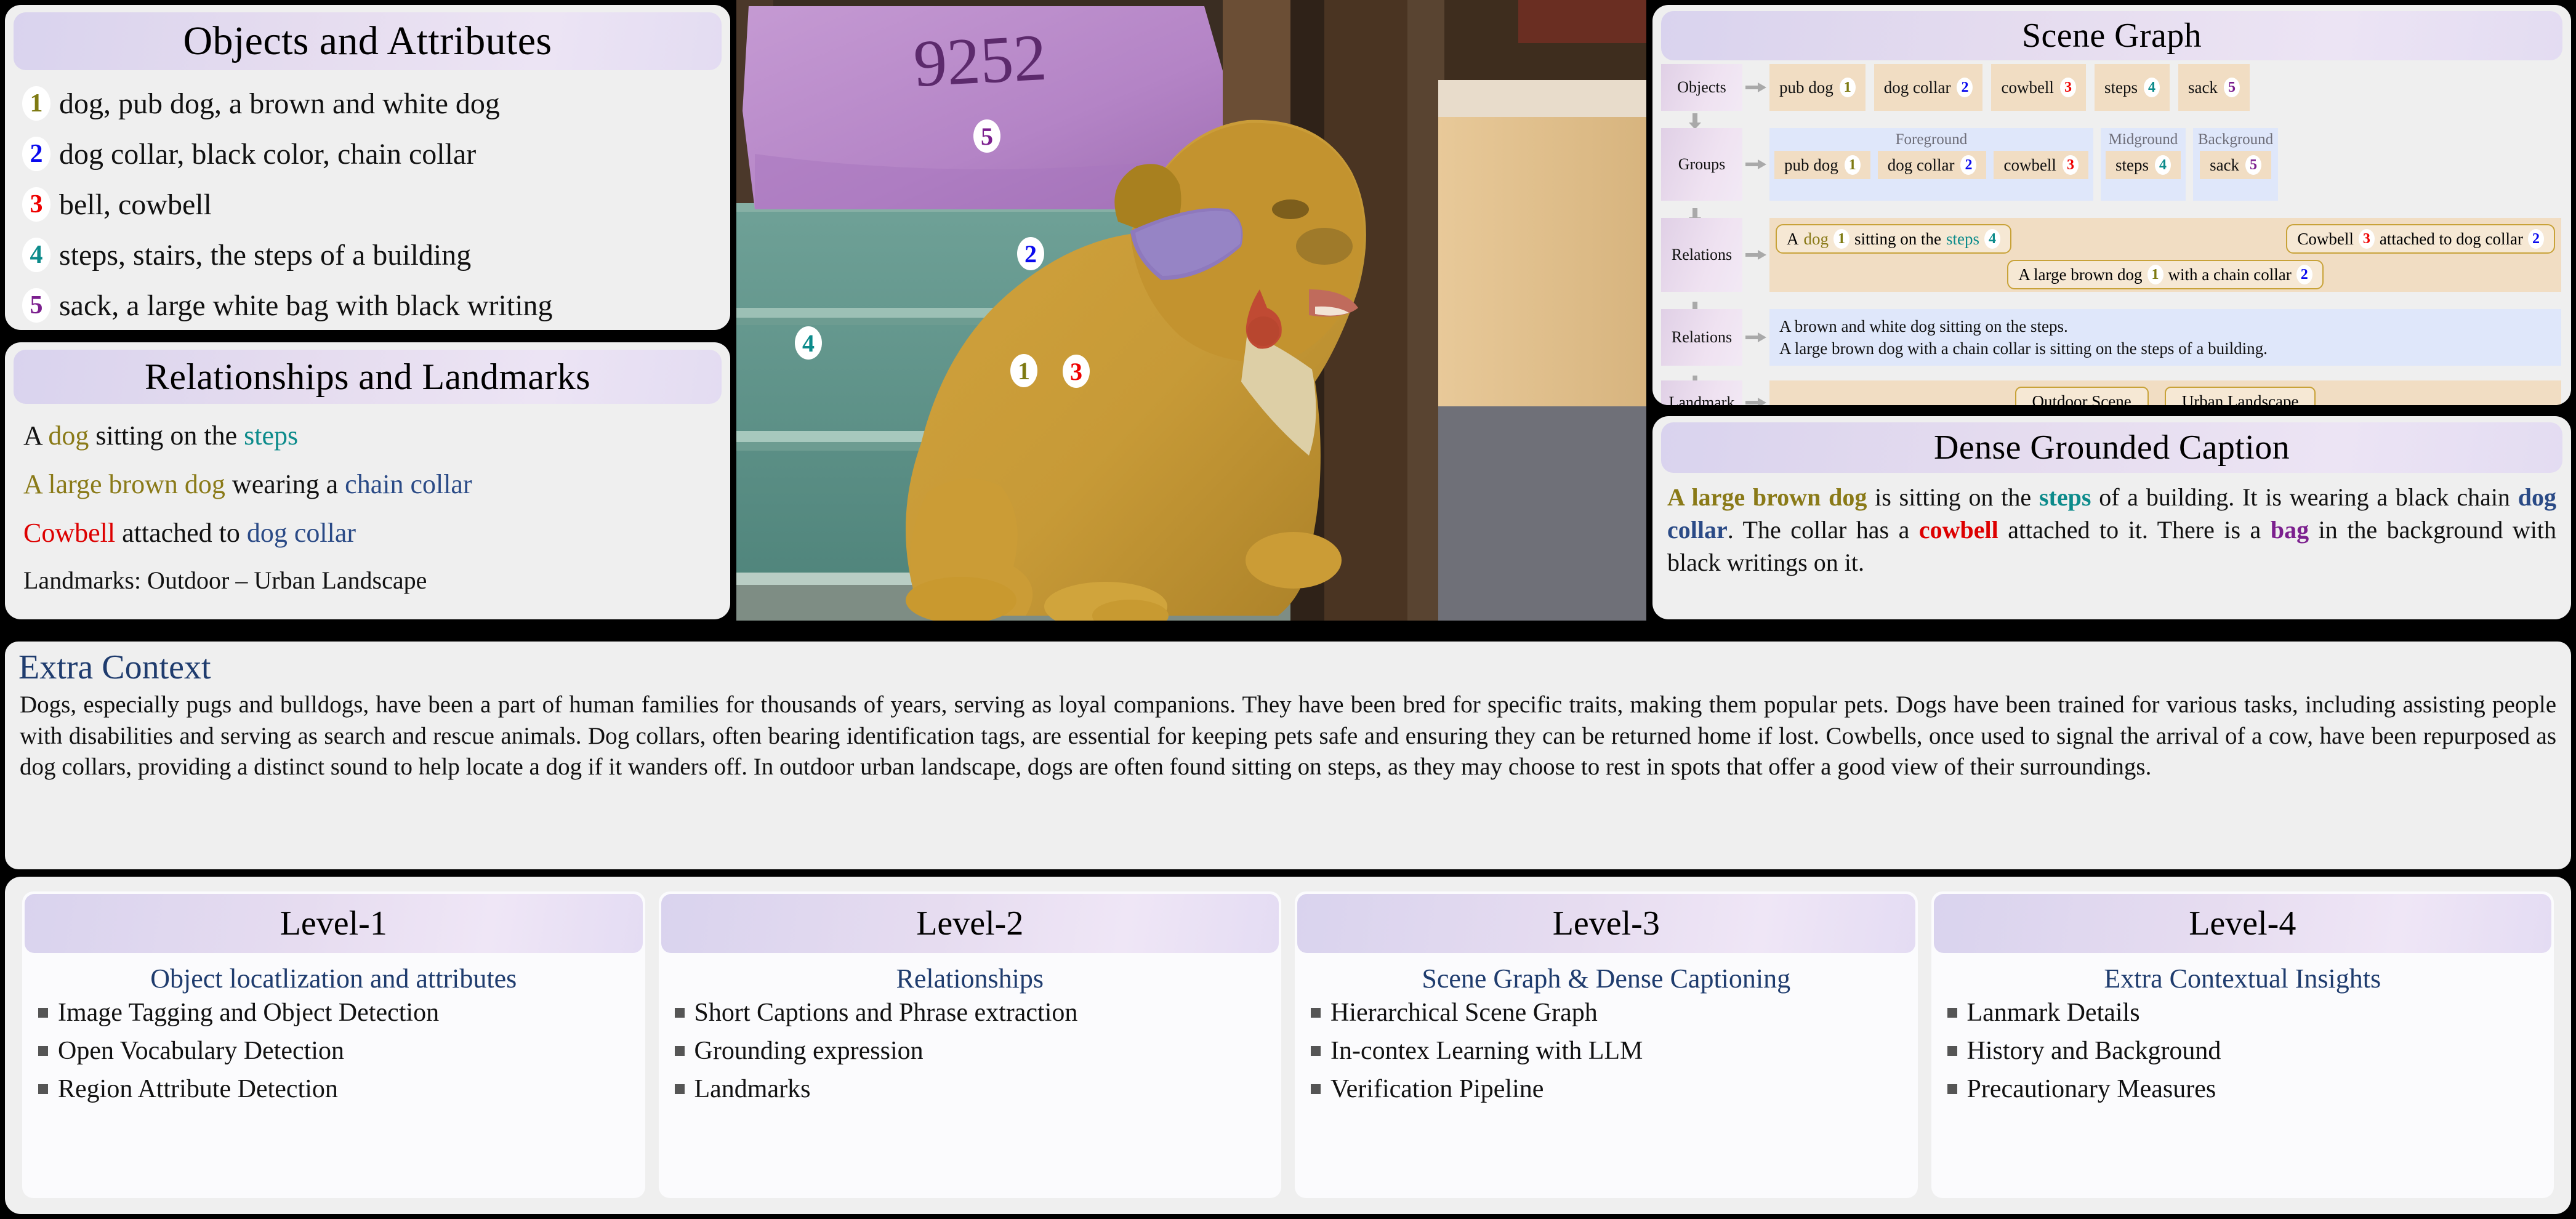  Describe the element at coordinates (1614, 1051) in the screenshot. I see `level-list-item: In-contex Learning with LLM` at that location.